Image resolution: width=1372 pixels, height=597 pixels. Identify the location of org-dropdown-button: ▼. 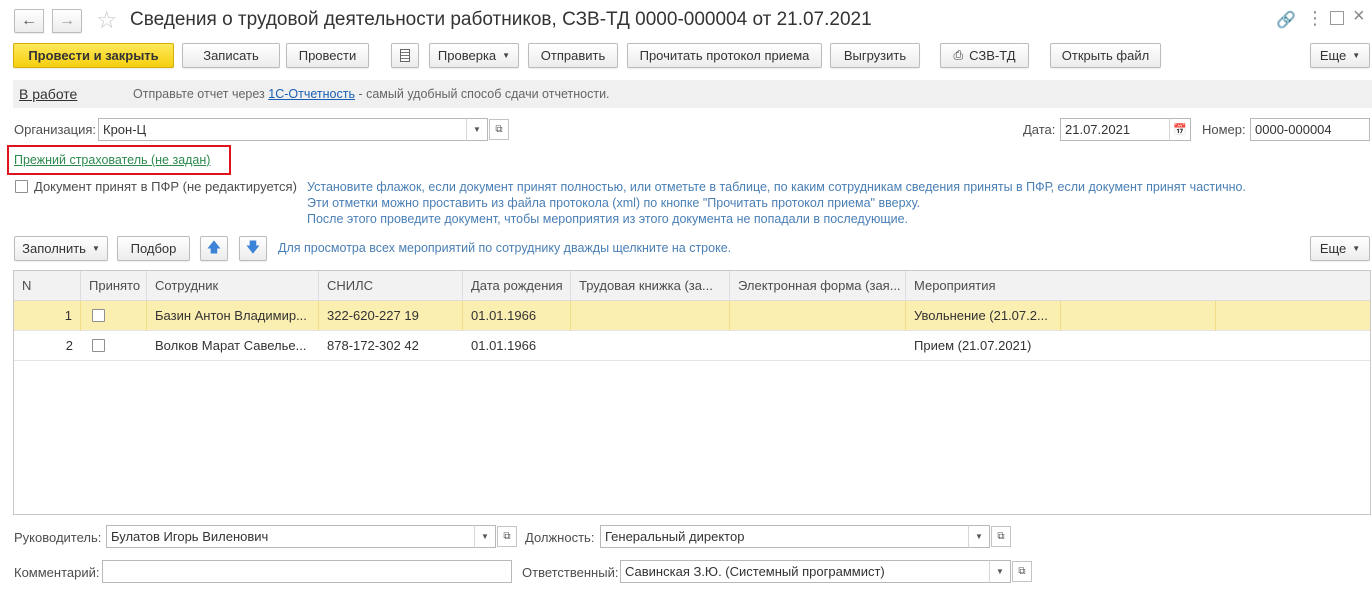
(477, 129).